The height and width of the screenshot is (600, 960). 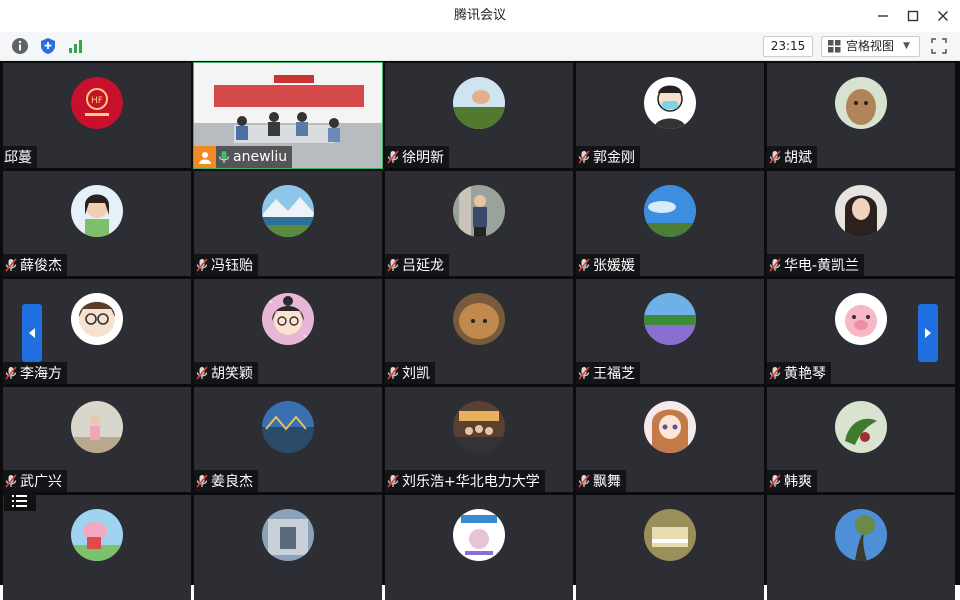 I want to click on participant-tile: 郭金刚, so click(x=670, y=115).